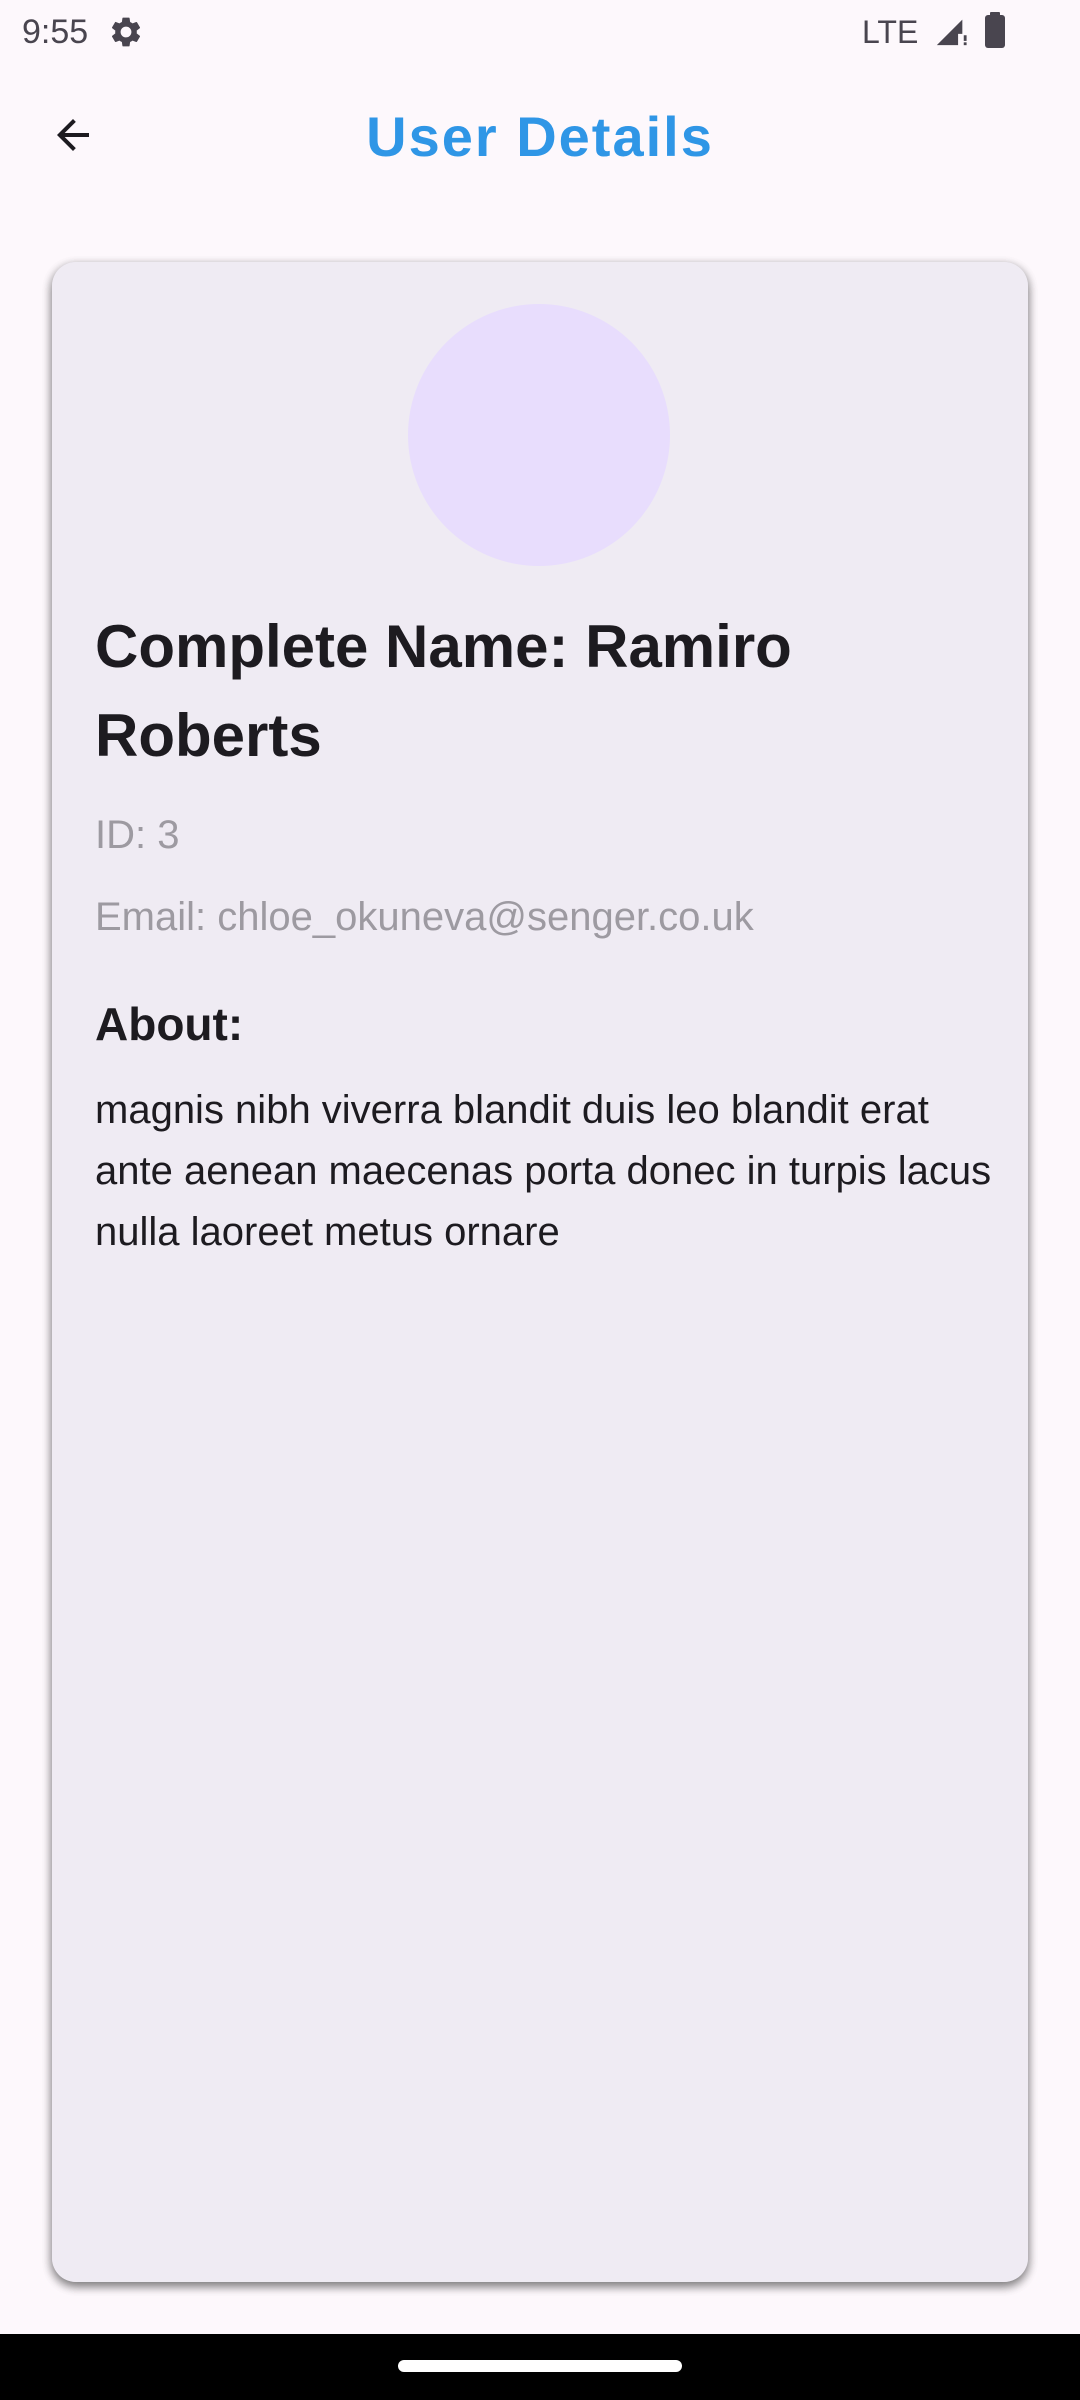 This screenshot has width=1080, height=2400. What do you see at coordinates (540, 2366) in the screenshot?
I see `home-indicator` at bounding box center [540, 2366].